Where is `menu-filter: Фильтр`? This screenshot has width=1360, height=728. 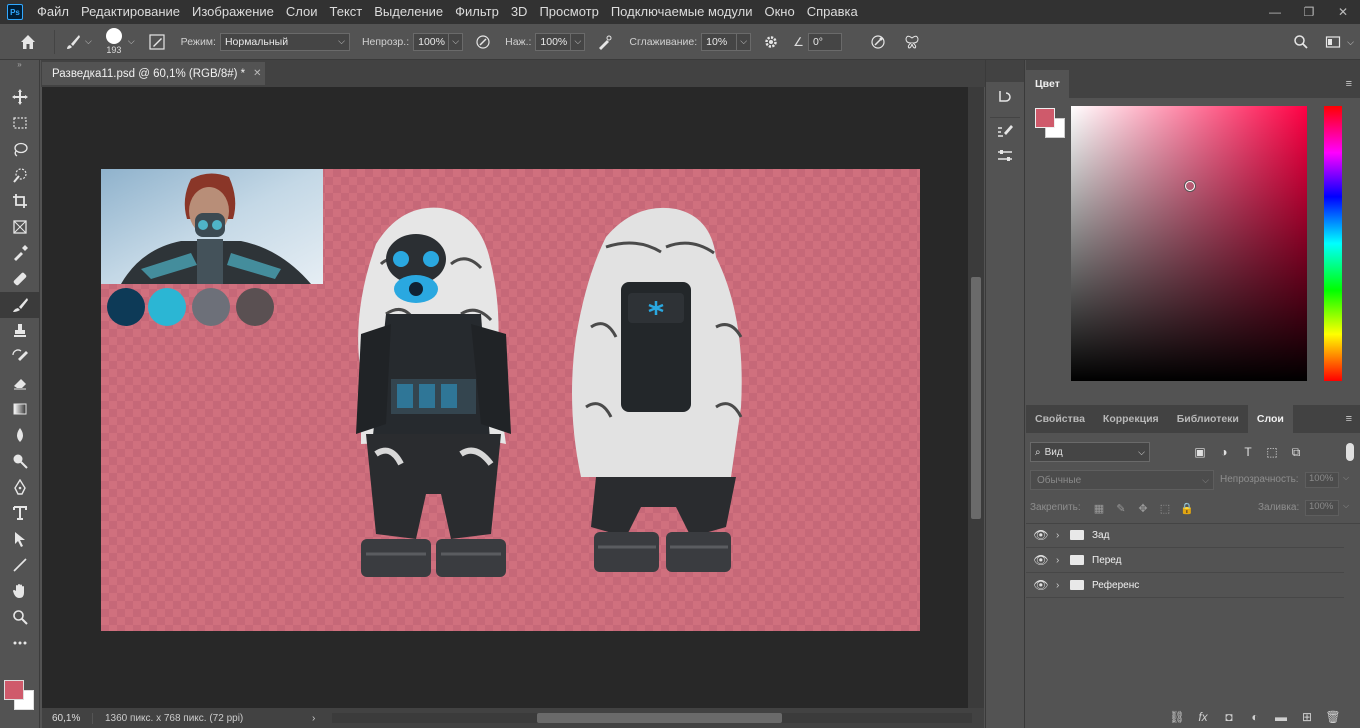
menu-filter: Фильтр is located at coordinates (477, 12).